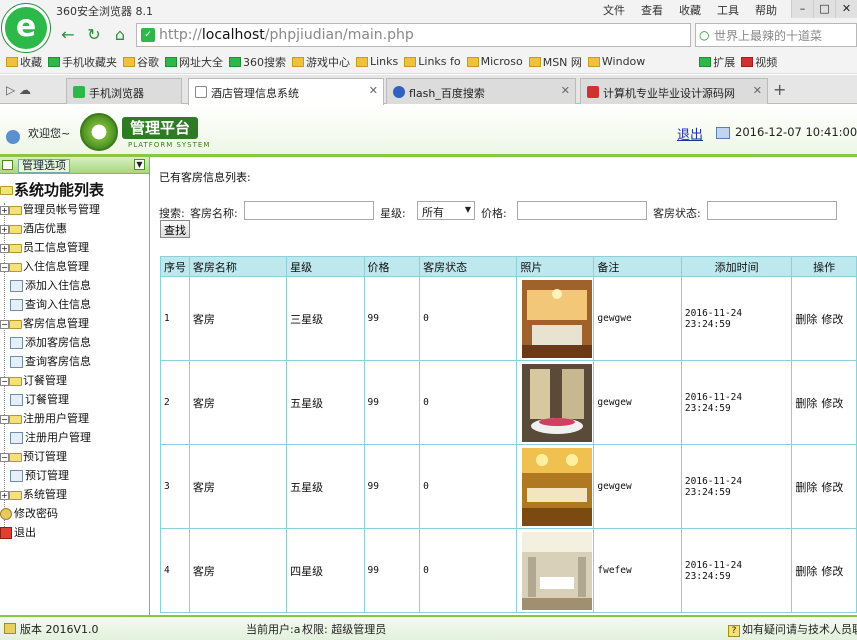 Image resolution: width=857 pixels, height=640 pixels. I want to click on sidebar-item-staff: + 员工信息管理, so click(44, 247).